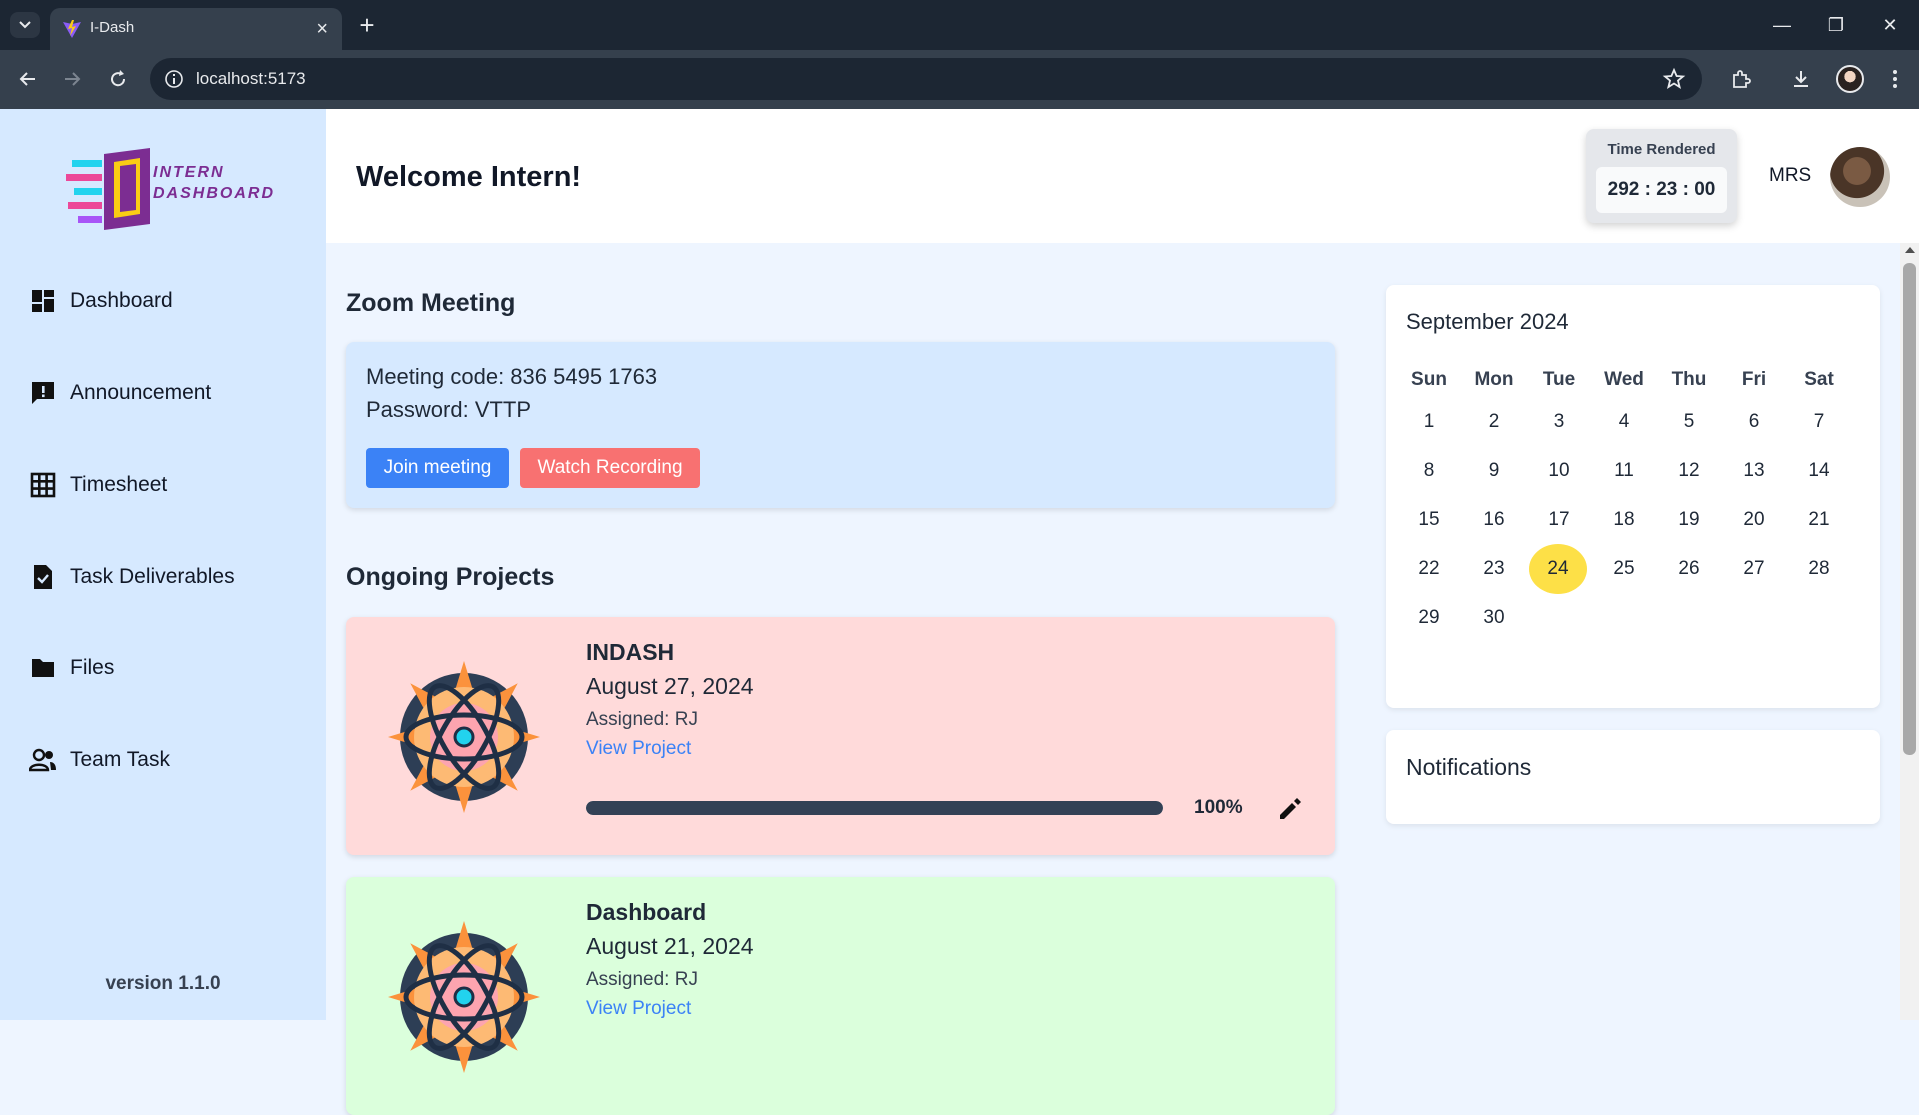 The height and width of the screenshot is (1115, 1919). What do you see at coordinates (1689, 569) in the screenshot?
I see `calendar-day: 26` at bounding box center [1689, 569].